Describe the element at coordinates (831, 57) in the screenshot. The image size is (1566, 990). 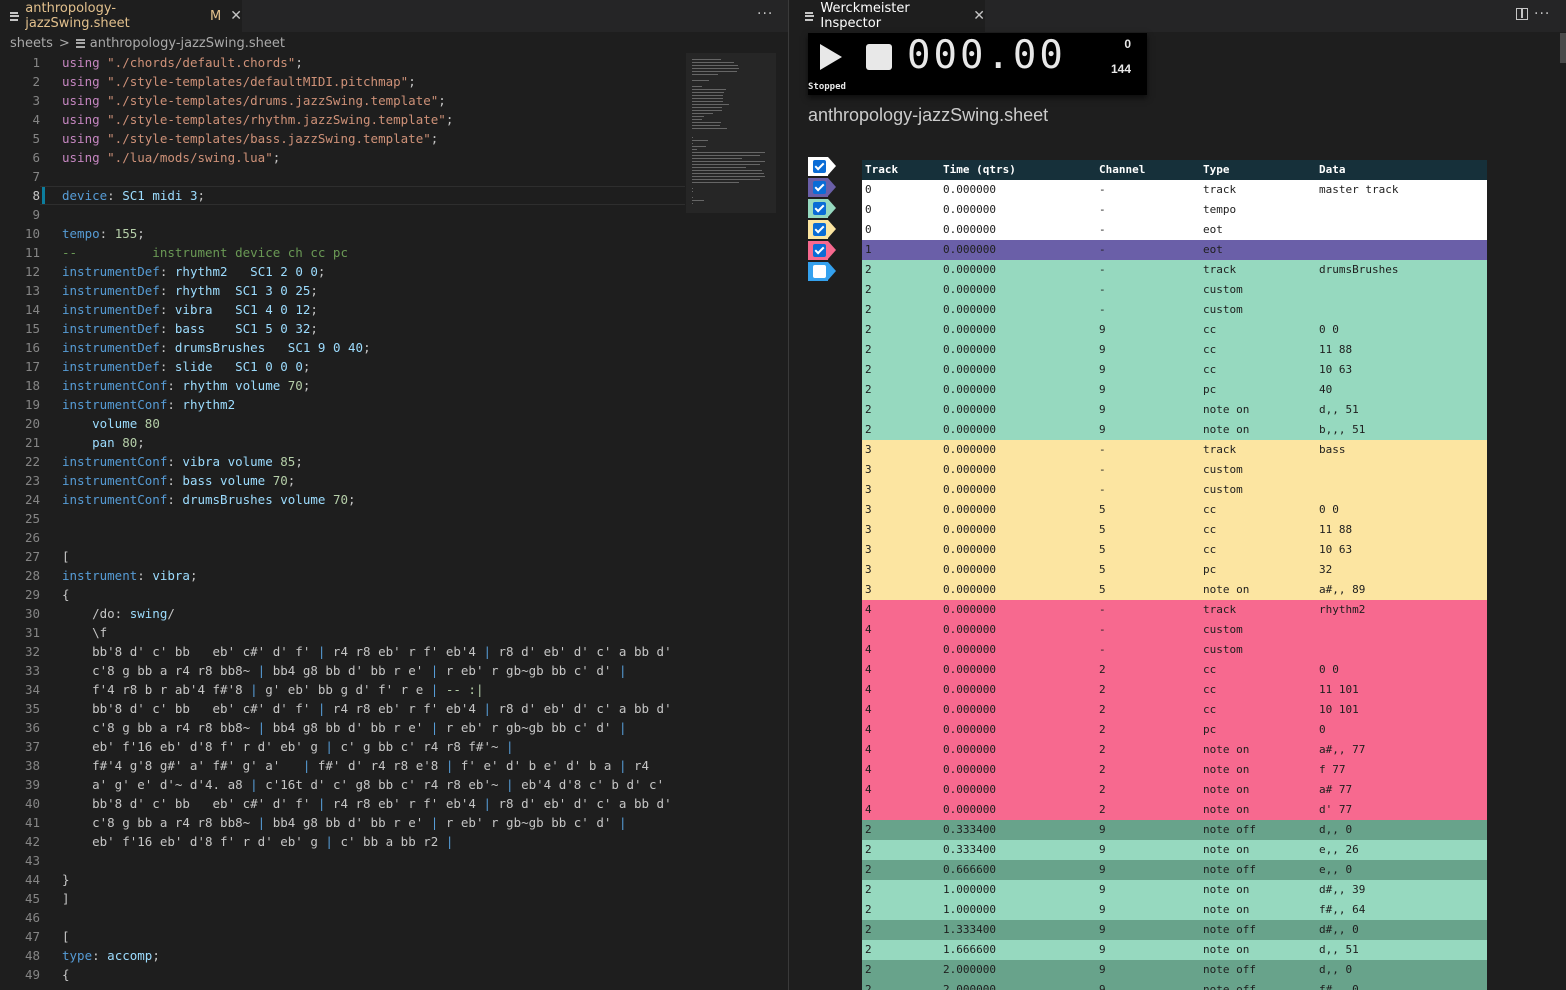
I see `play-icon` at that location.